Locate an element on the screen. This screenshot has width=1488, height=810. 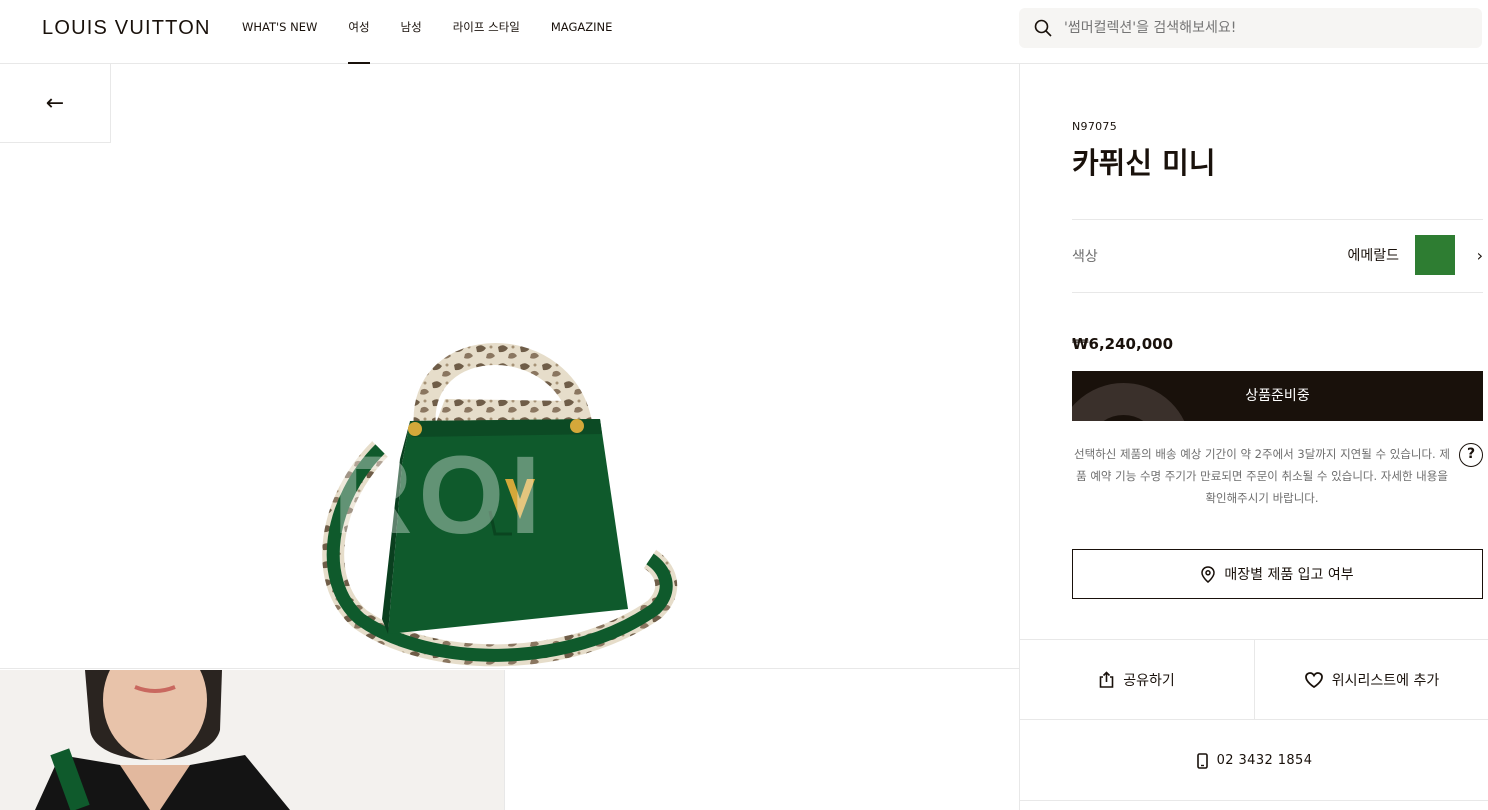
product-actions: 공유하기 위시리스트에 추가 is located at coordinates (1254, 679).